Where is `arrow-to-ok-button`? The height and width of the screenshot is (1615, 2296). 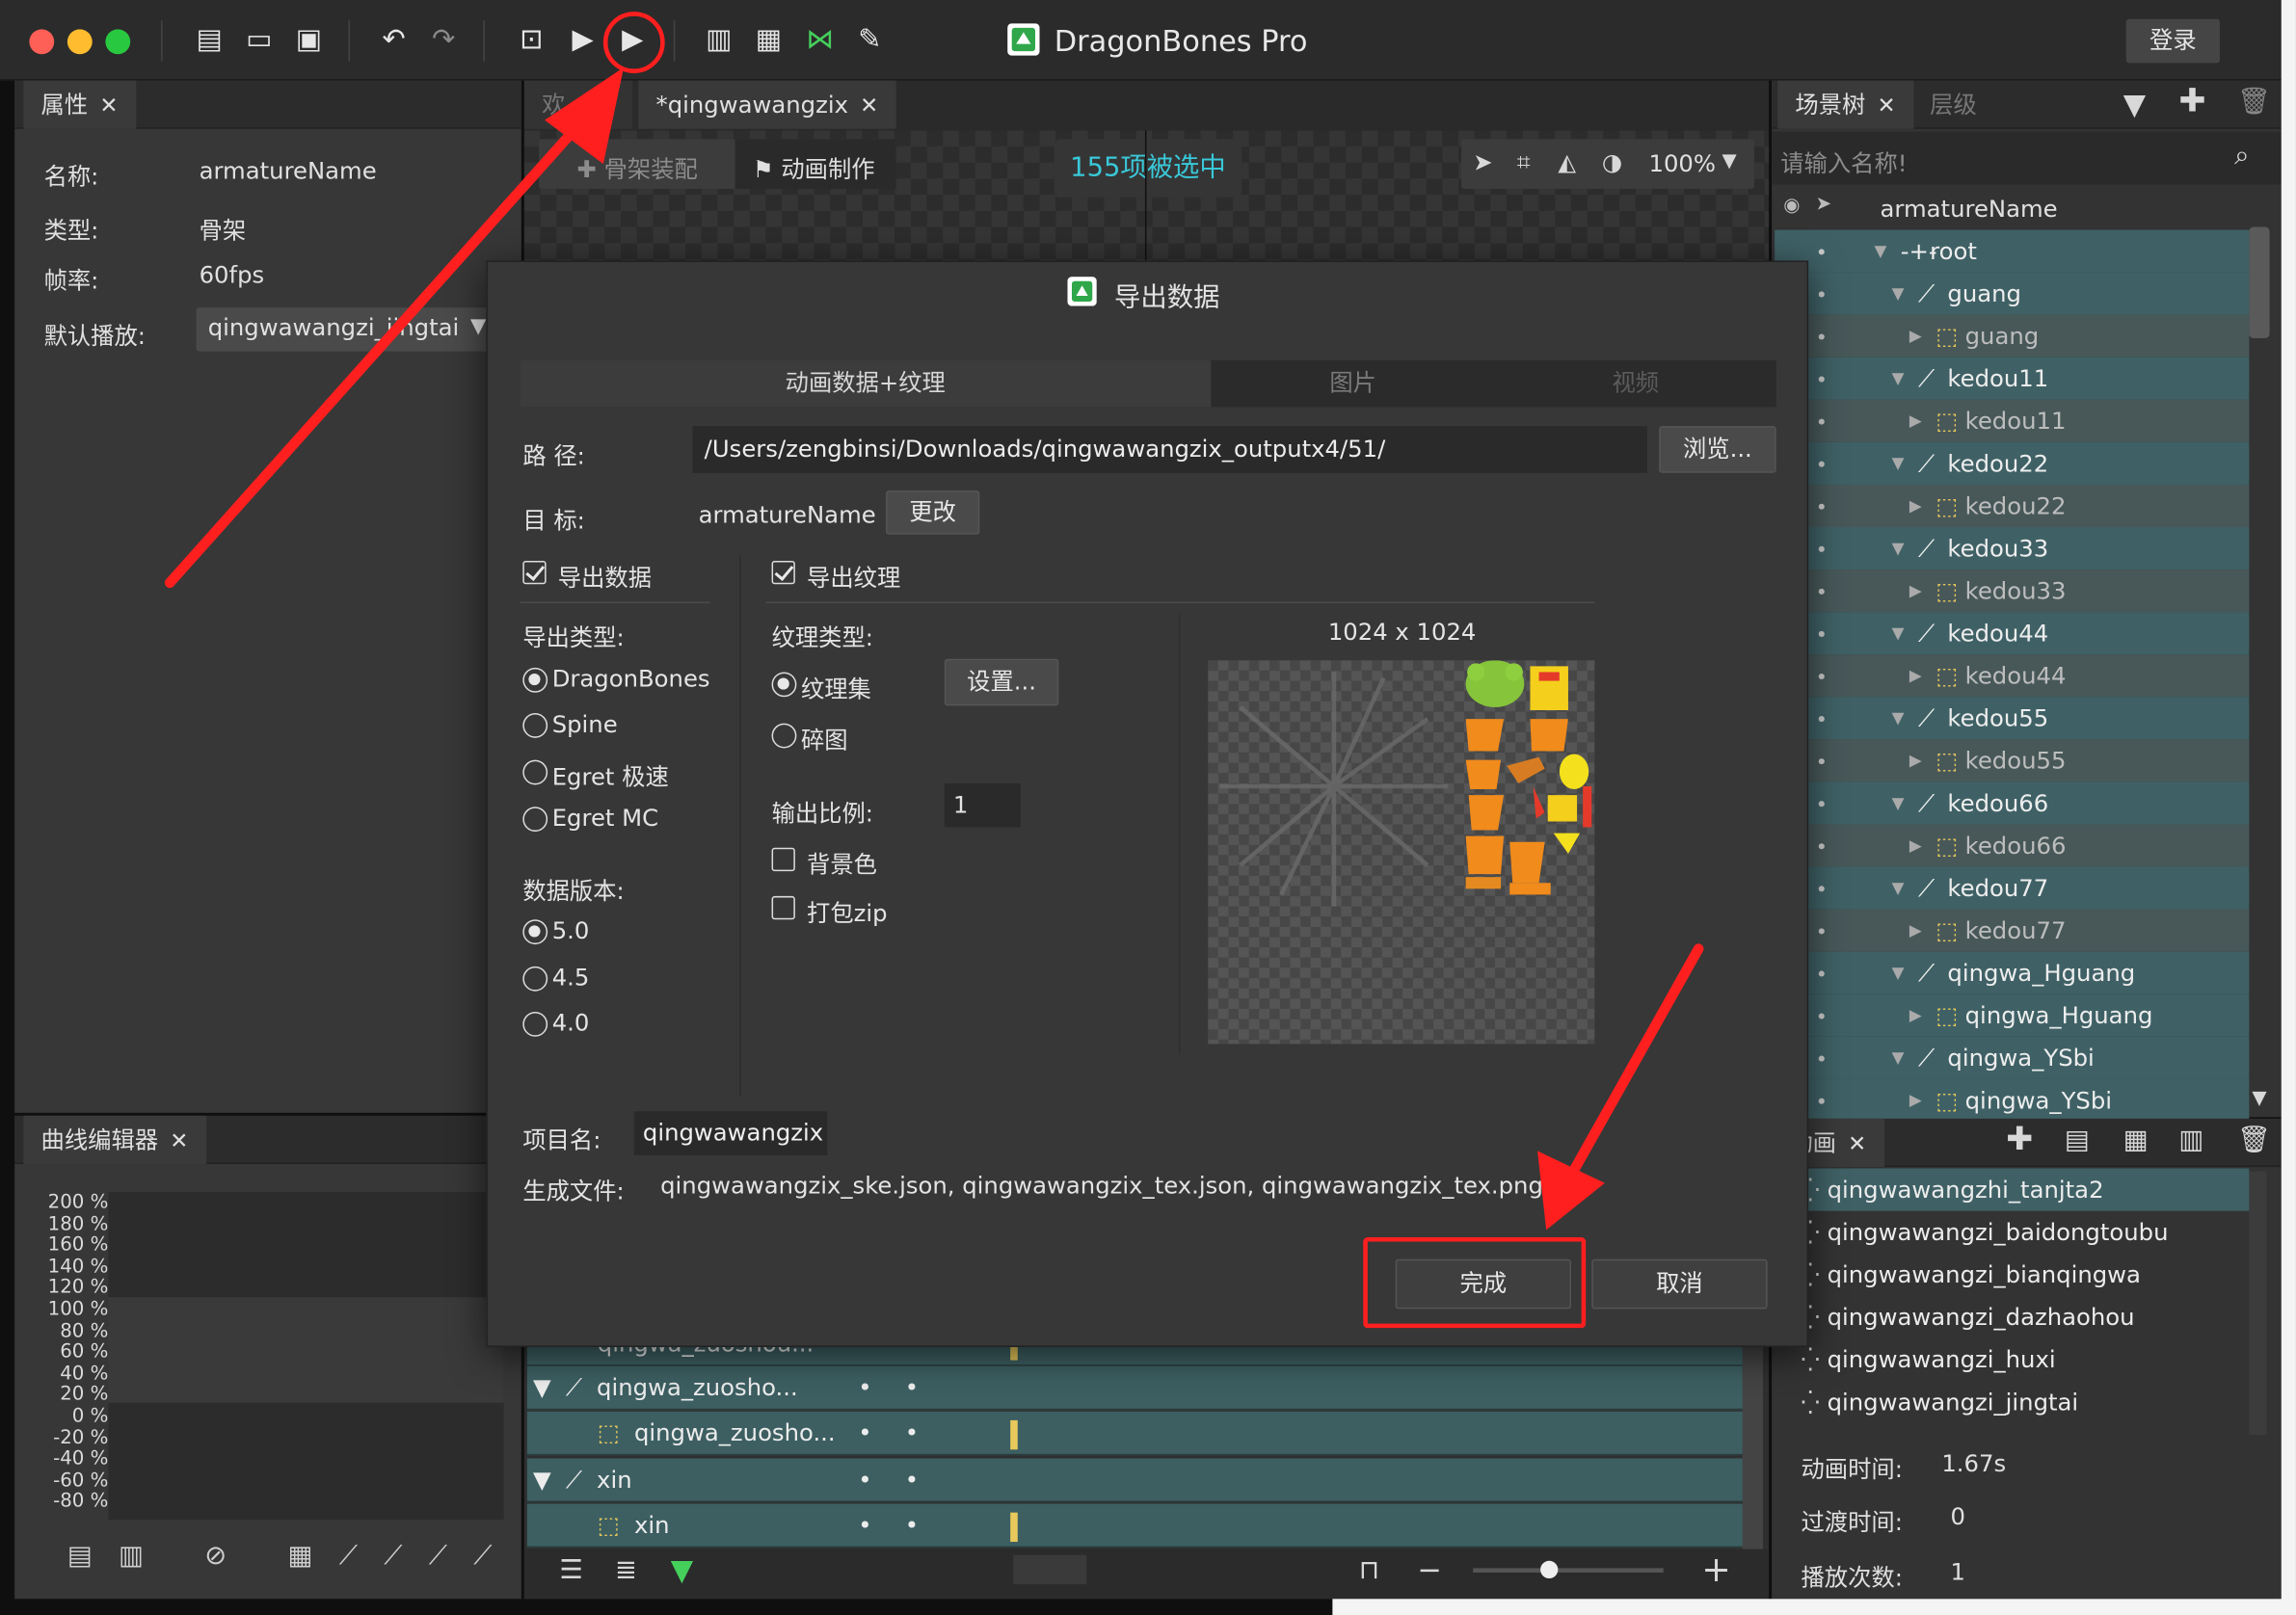 arrow-to-ok-button is located at coordinates (1633, 1066).